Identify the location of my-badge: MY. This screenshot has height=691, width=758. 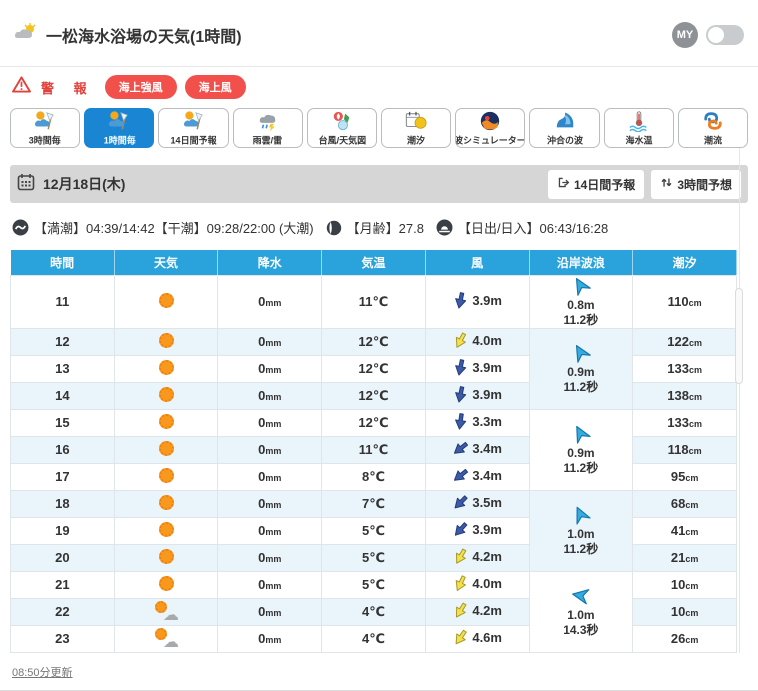
(685, 34).